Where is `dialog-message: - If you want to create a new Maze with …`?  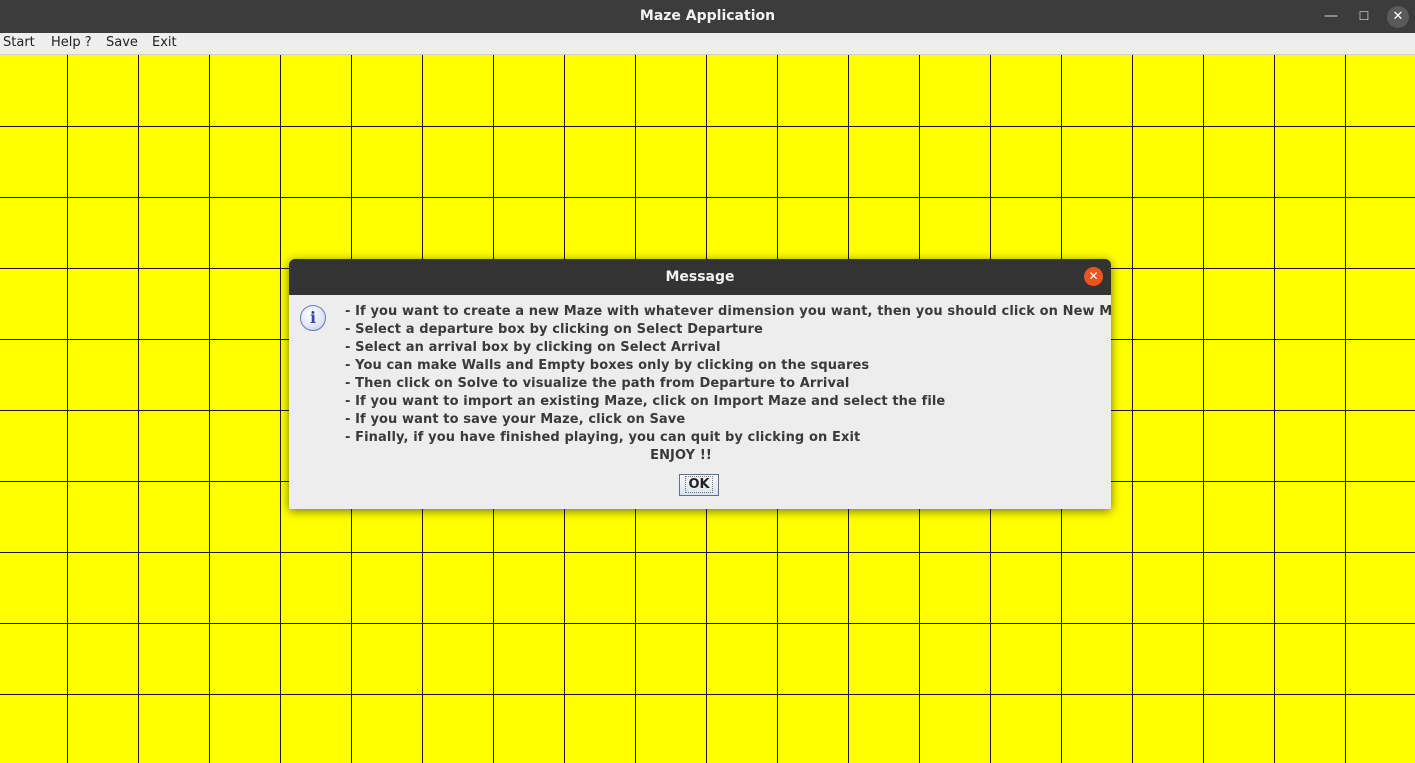
dialog-message: - If you want to create a new Maze with … is located at coordinates (728, 384).